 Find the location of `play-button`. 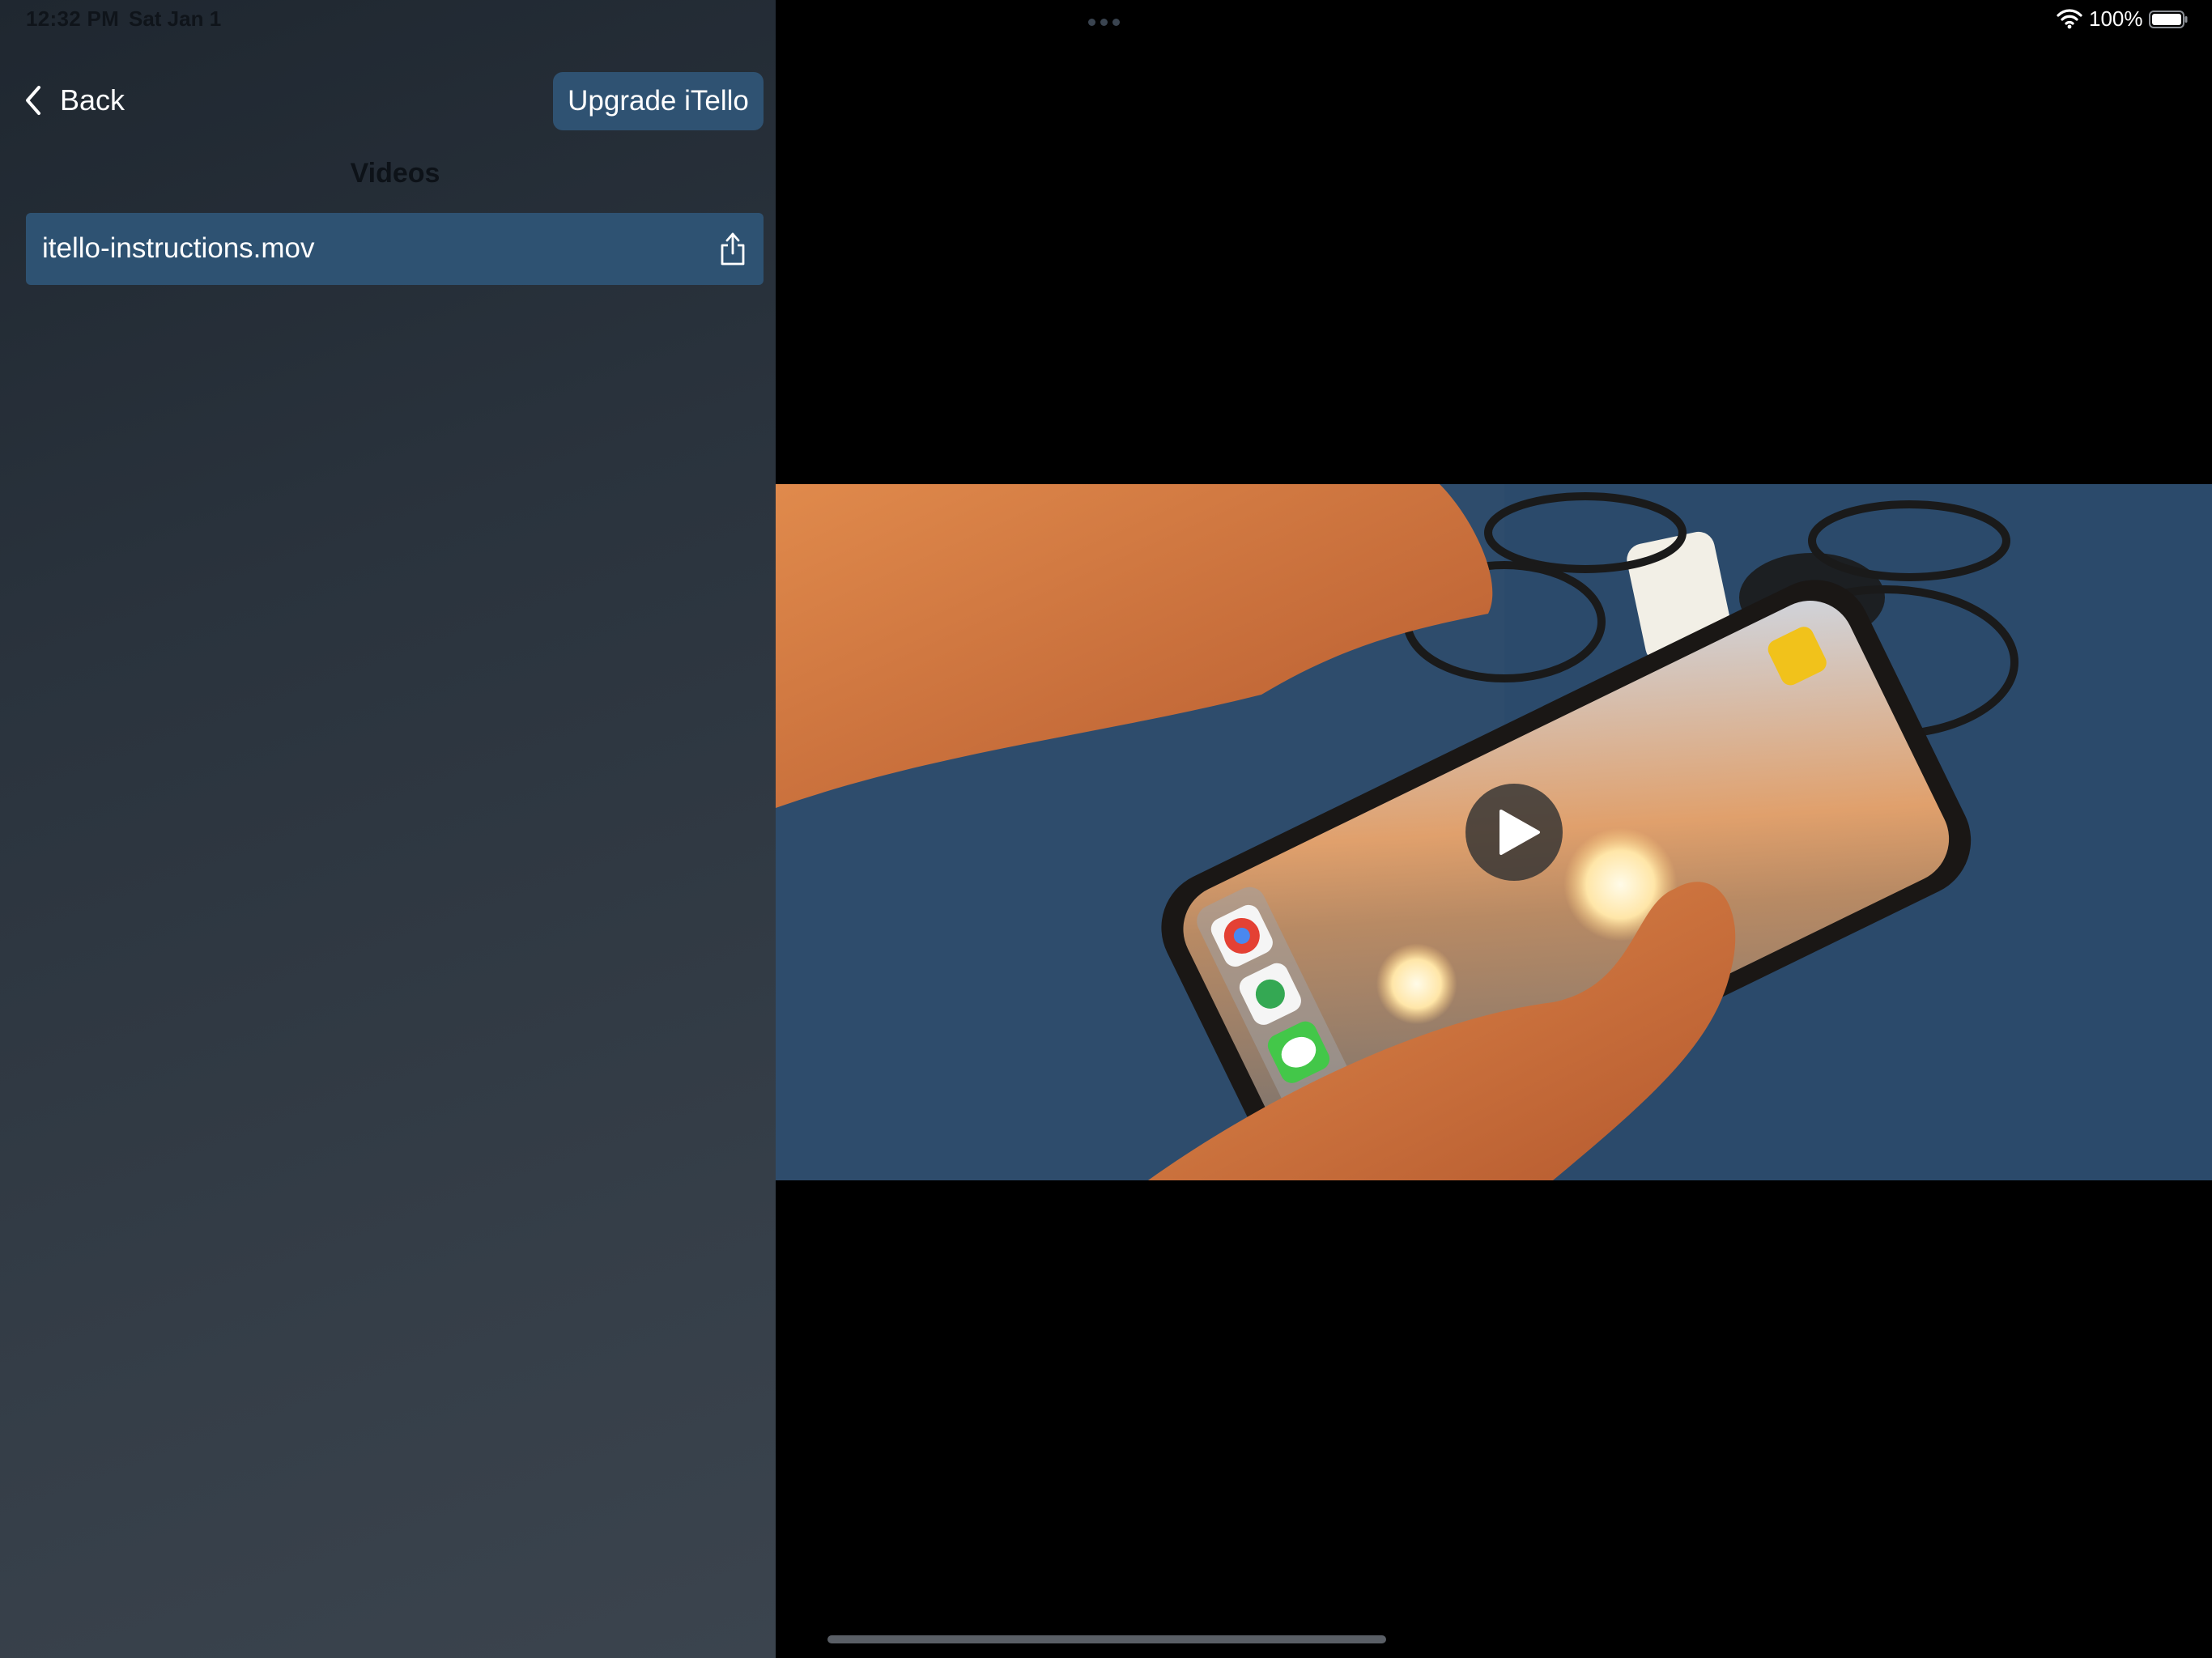

play-button is located at coordinates (1514, 832).